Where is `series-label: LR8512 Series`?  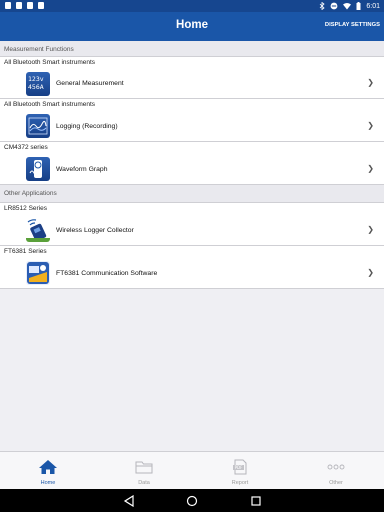 series-label: LR8512 Series is located at coordinates (25, 208).